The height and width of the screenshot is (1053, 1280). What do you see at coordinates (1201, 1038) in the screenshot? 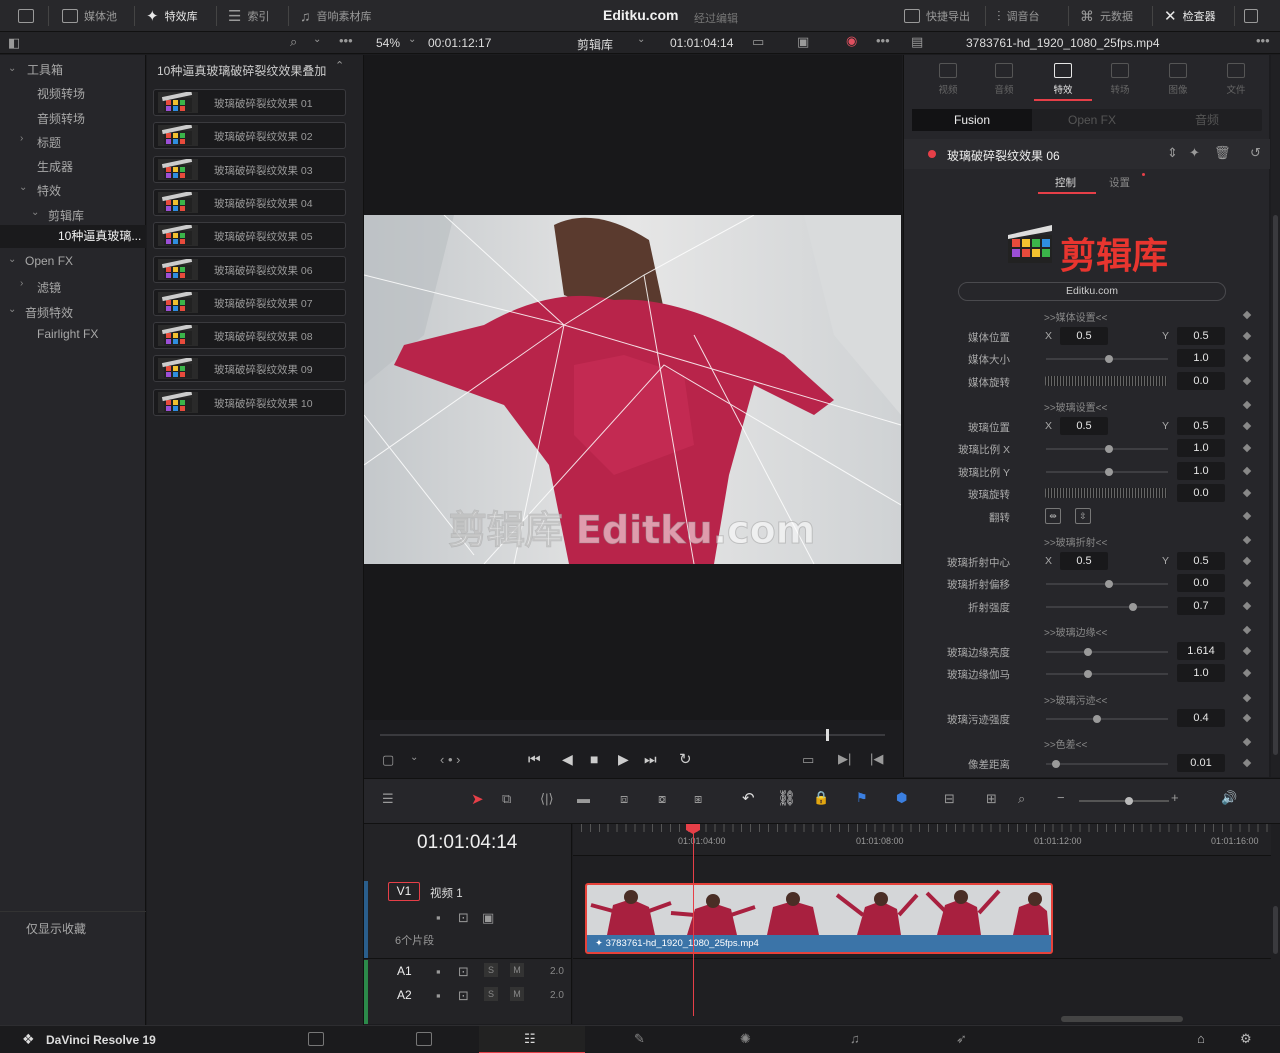
I see `home-icon: ⌂` at bounding box center [1201, 1038].